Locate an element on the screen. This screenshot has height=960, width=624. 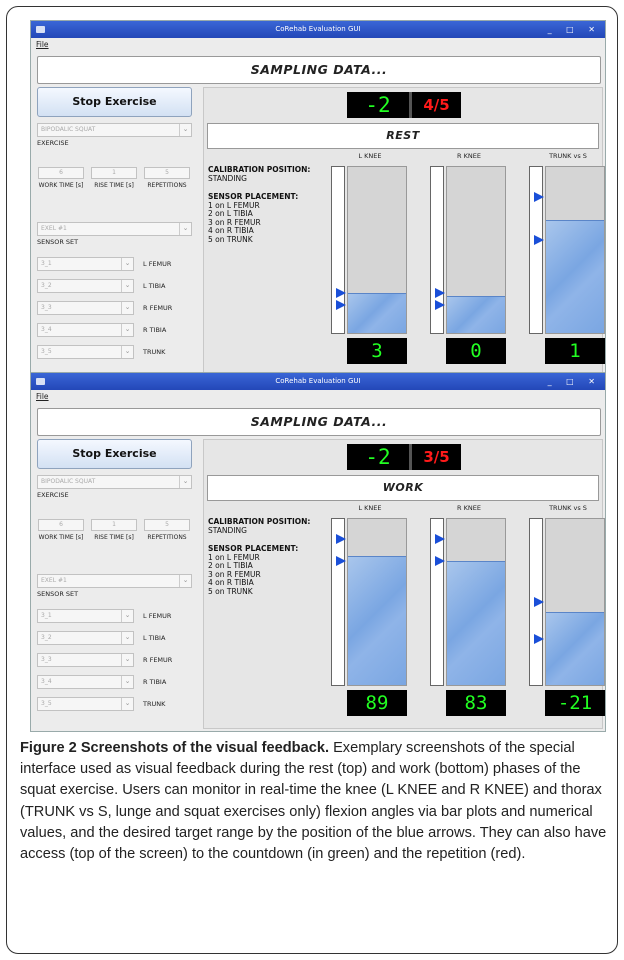
counter-display: -2 4/5 is located at coordinates (404, 105).